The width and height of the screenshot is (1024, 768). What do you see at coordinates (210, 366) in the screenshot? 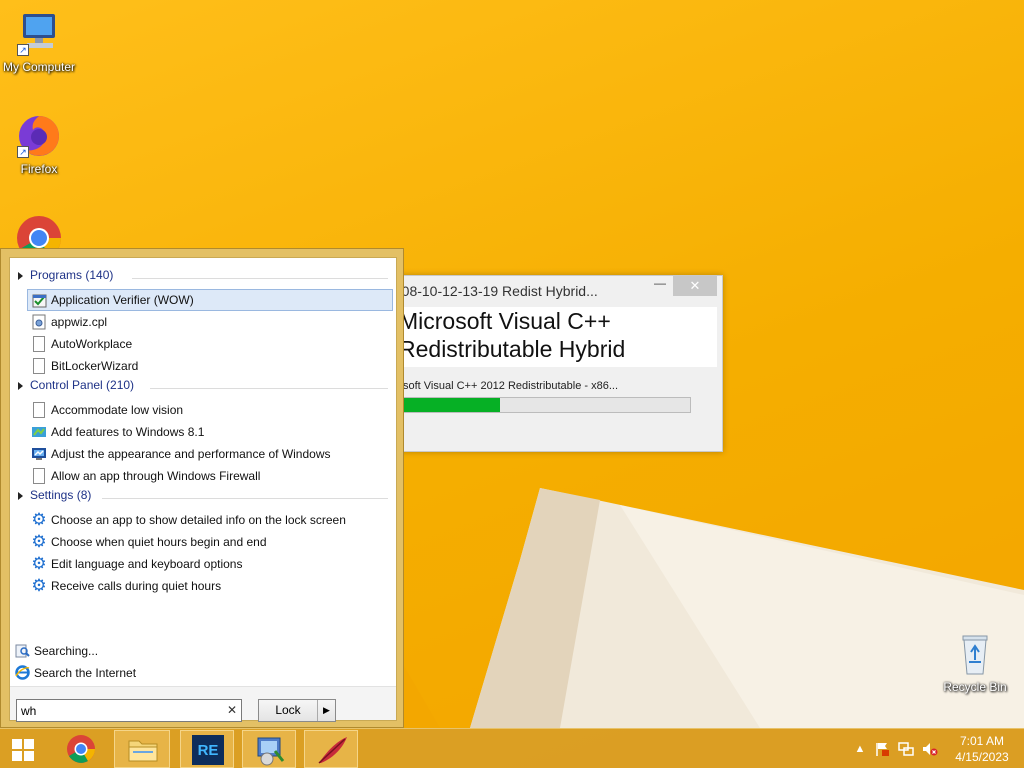
I see `result-bitlockerwizard: BitLockerWizard` at bounding box center [210, 366].